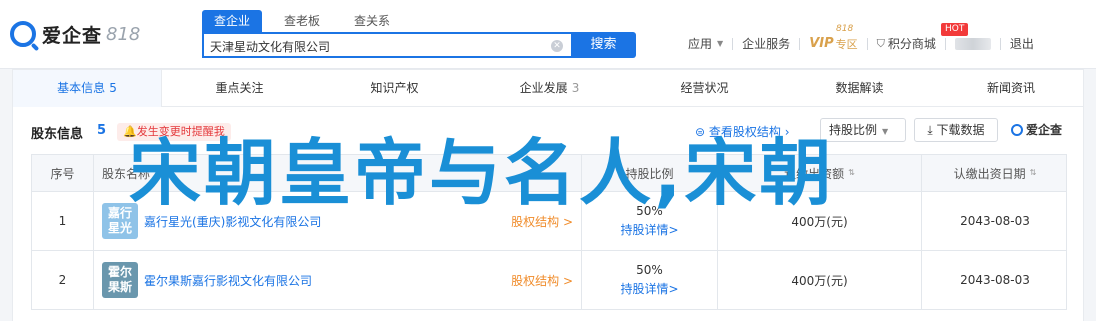  Describe the element at coordinates (120, 280) in the screenshot. I see `company-logo: 霍尔 果斯` at that location.